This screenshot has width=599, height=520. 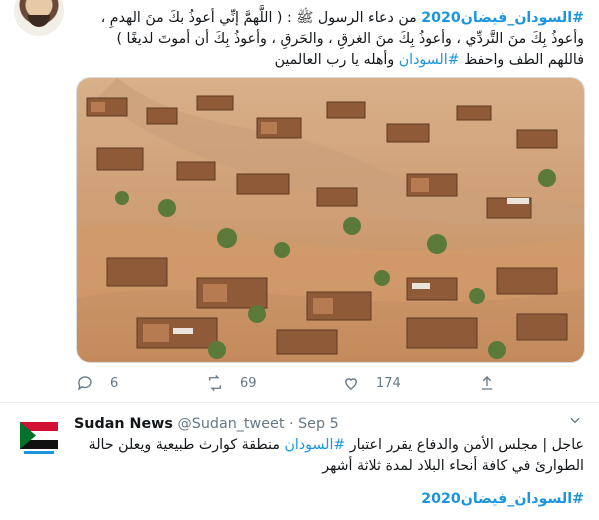 I want to click on sudan-news-avatar, so click(x=39, y=435).